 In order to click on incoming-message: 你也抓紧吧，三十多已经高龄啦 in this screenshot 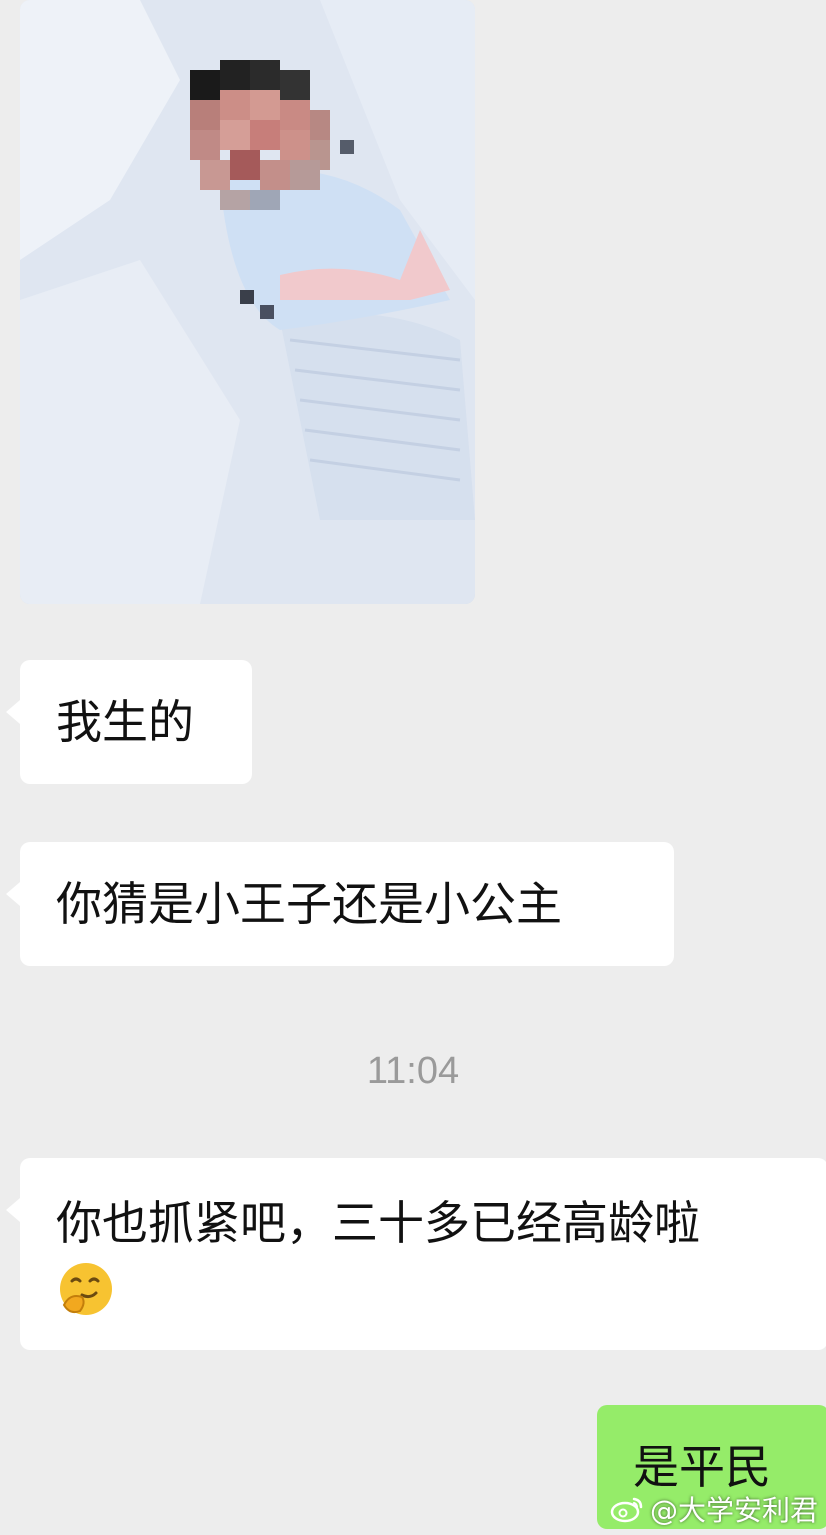, I will do `click(416, 1254)`.